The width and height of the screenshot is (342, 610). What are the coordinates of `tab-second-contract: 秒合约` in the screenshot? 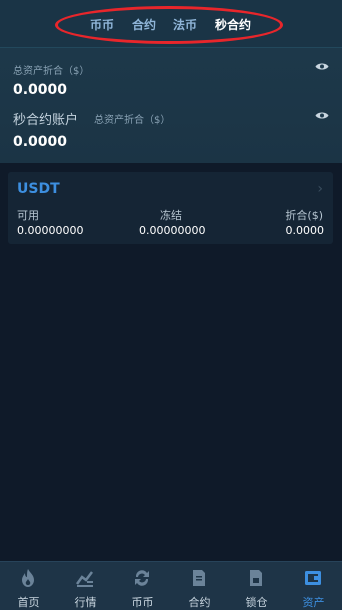 It's located at (233, 24).